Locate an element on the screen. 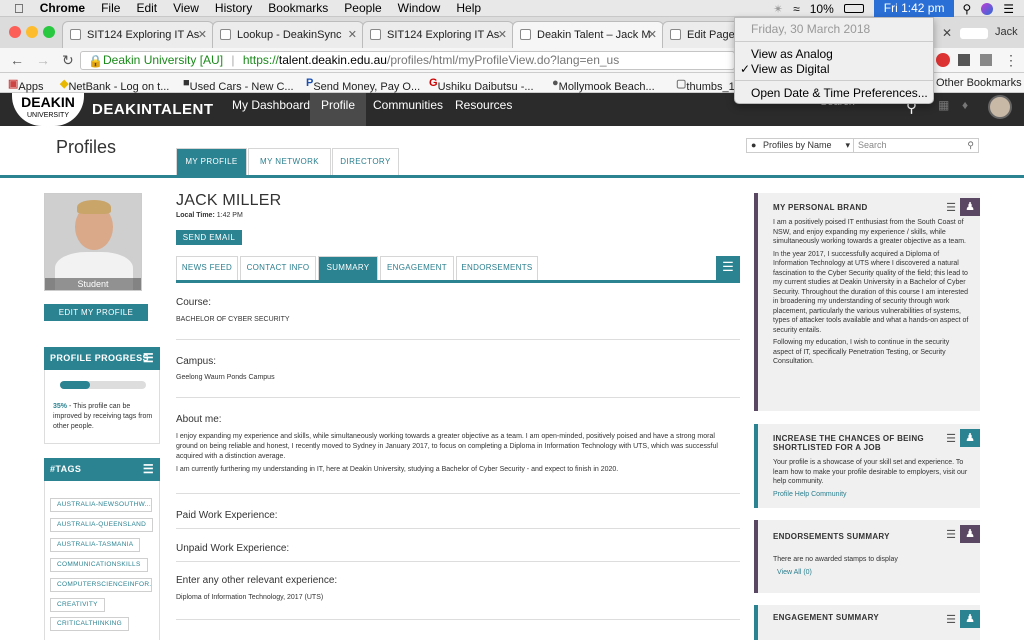 This screenshot has height=640, width=1024. wifi-icon: ≈ is located at coordinates (796, 9).